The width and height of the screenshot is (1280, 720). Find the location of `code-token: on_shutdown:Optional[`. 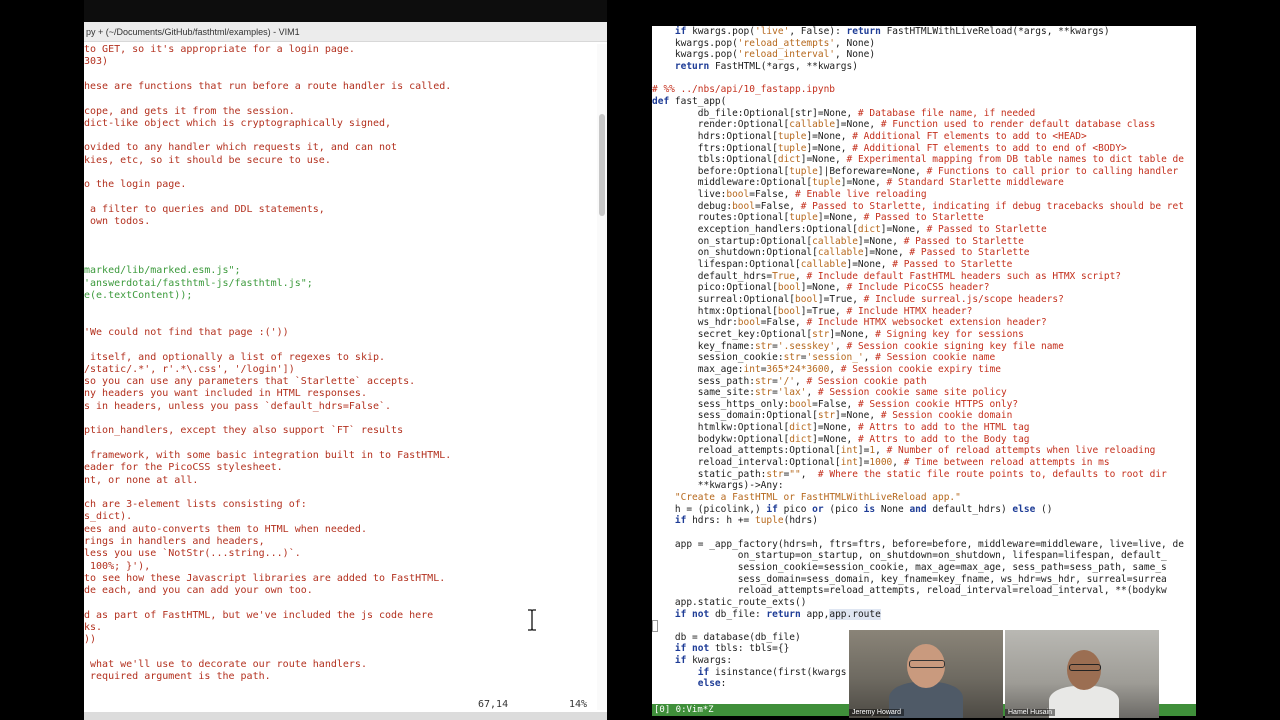

code-token: on_shutdown:Optional[ is located at coordinates (735, 253).